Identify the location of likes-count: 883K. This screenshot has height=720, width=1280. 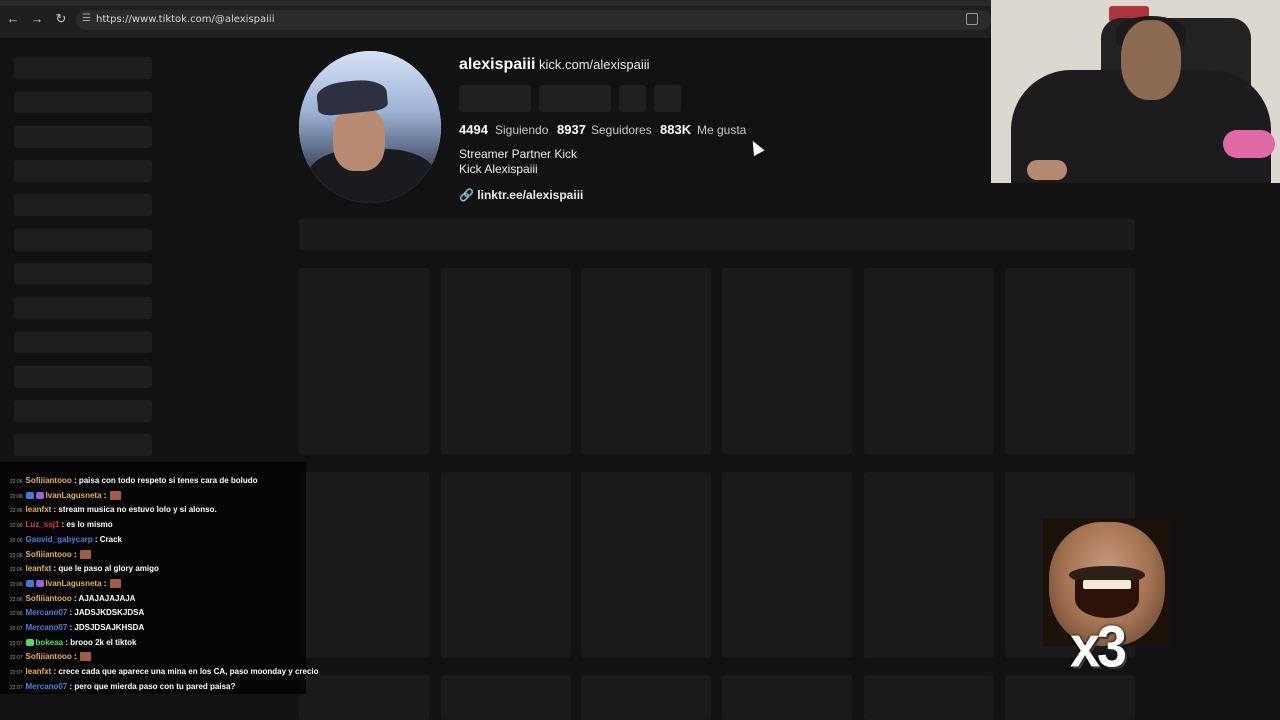
(676, 129).